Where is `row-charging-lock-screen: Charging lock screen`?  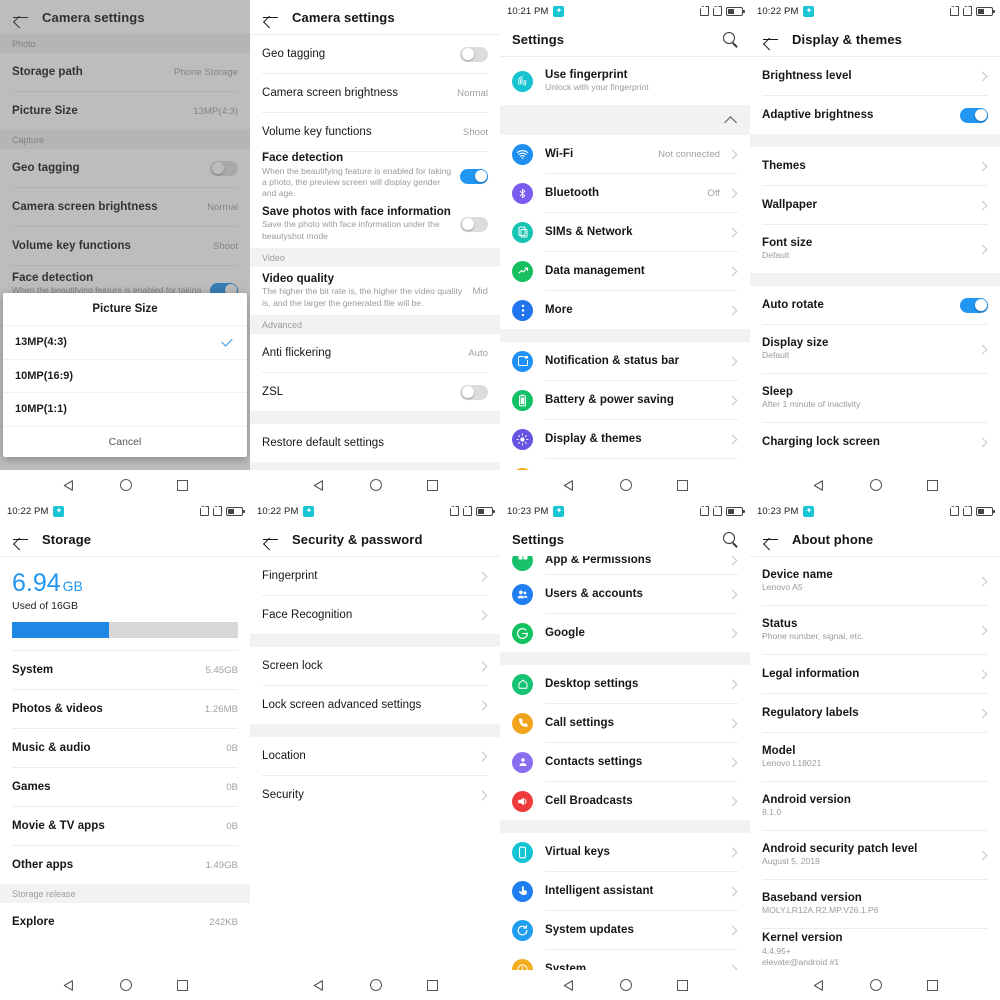 row-charging-lock-screen: Charging lock screen is located at coordinates (875, 442).